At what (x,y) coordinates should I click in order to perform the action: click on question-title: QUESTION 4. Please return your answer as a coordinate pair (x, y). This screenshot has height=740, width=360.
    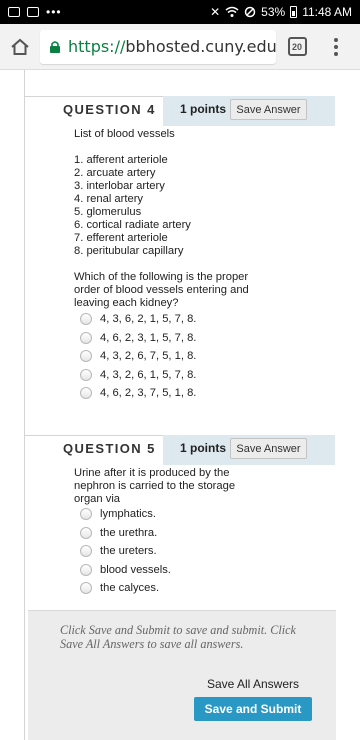
    Looking at the image, I should click on (109, 109).